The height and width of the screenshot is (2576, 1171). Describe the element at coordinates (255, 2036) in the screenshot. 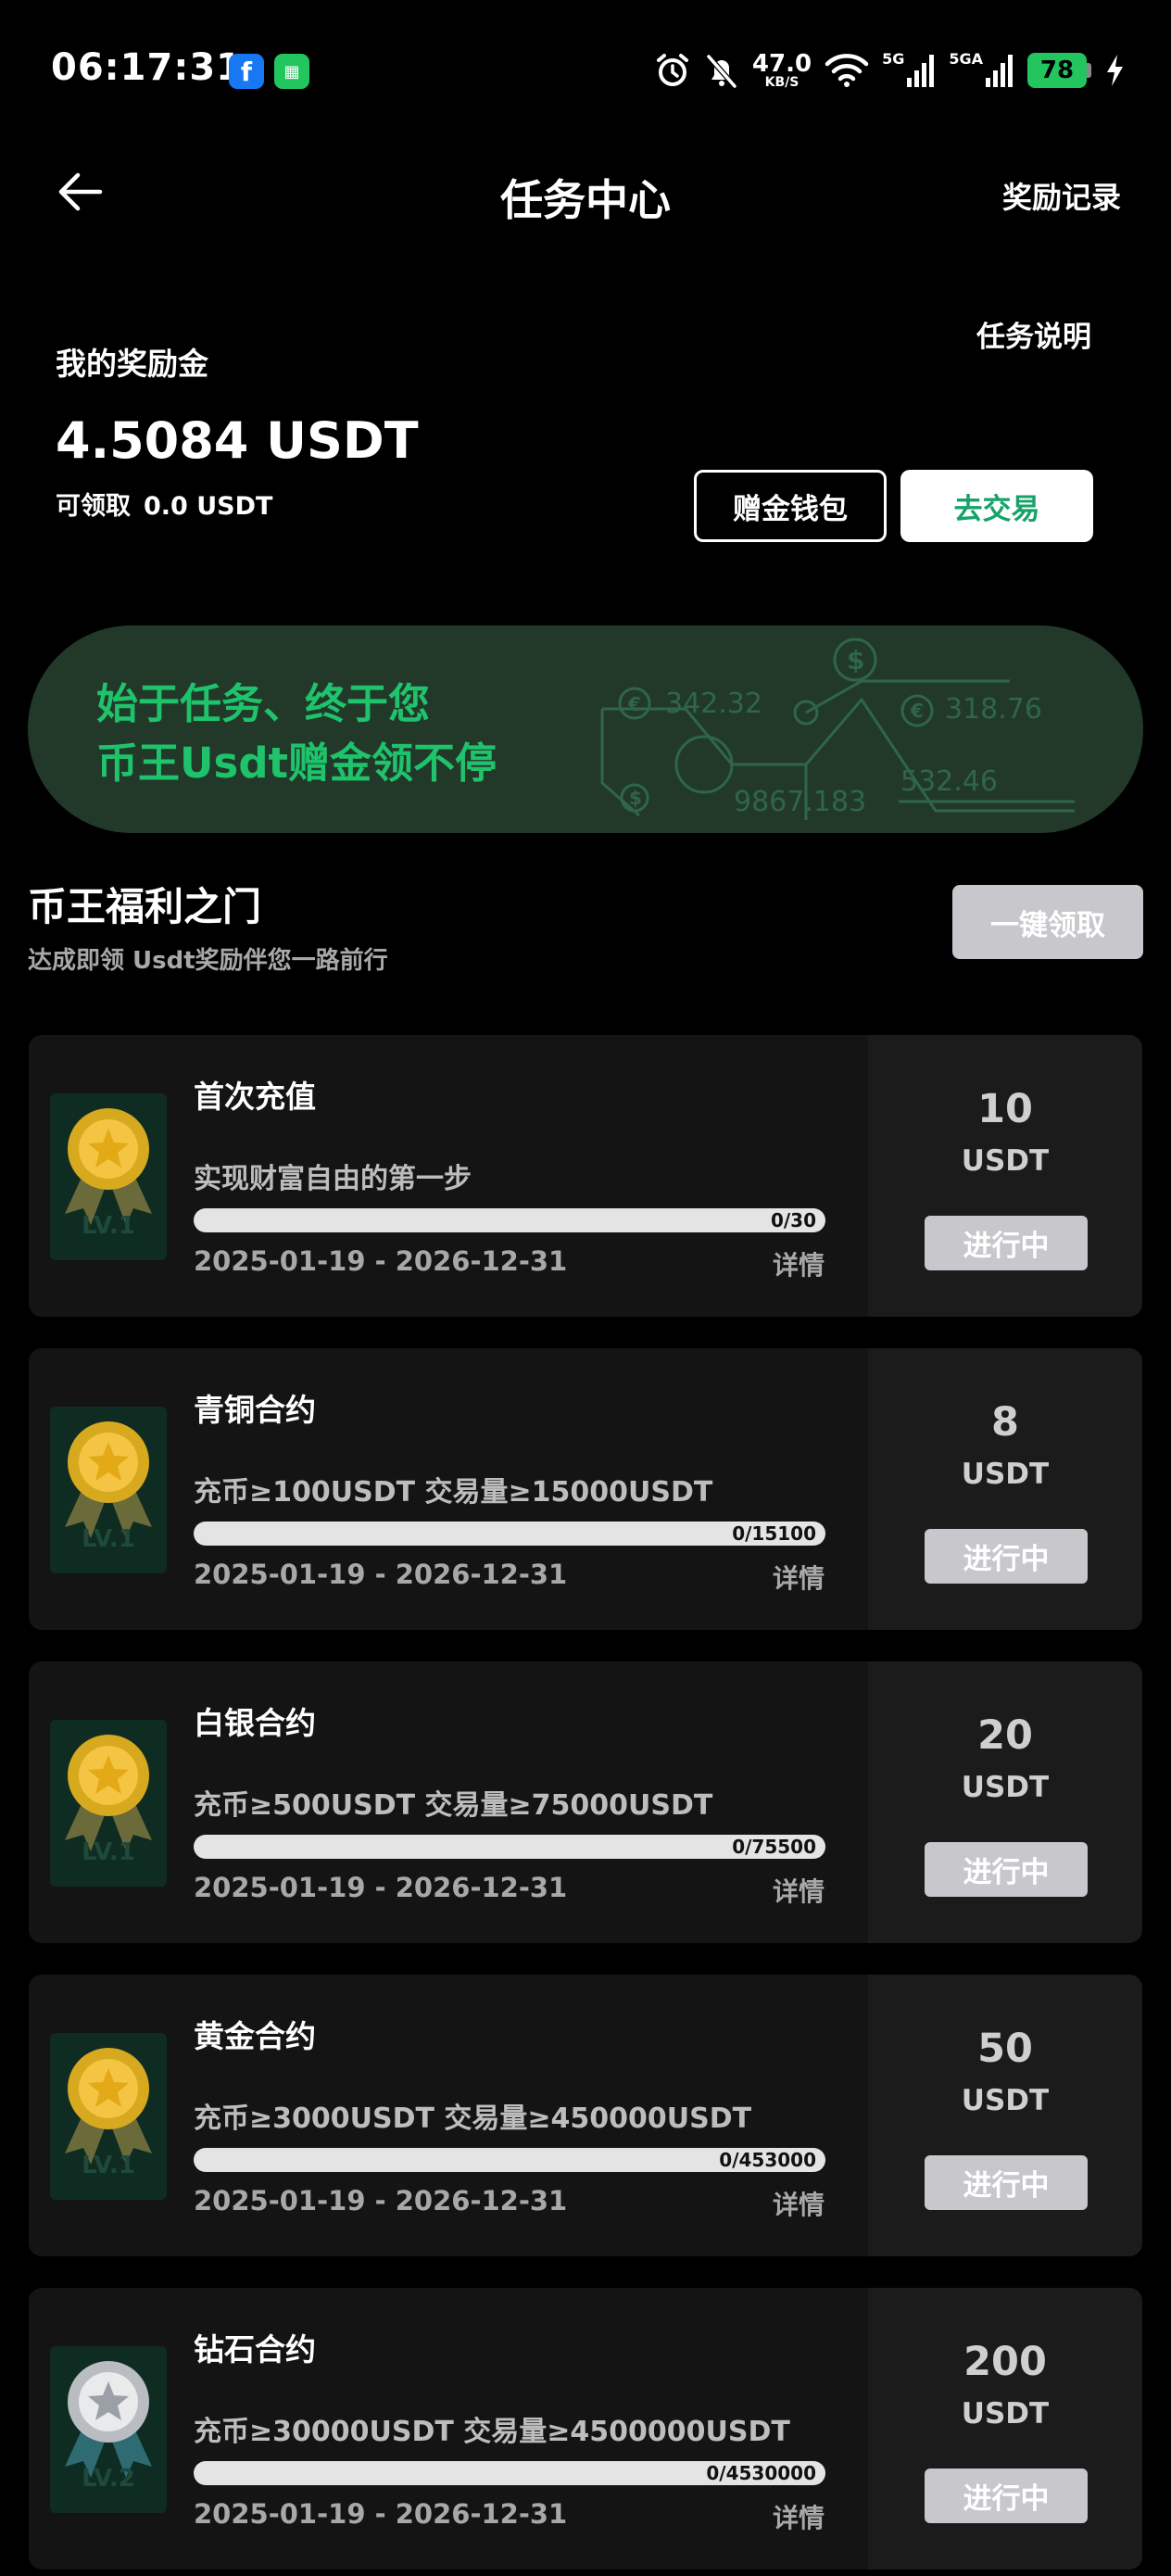

I see `task-title: 黄金合约` at that location.